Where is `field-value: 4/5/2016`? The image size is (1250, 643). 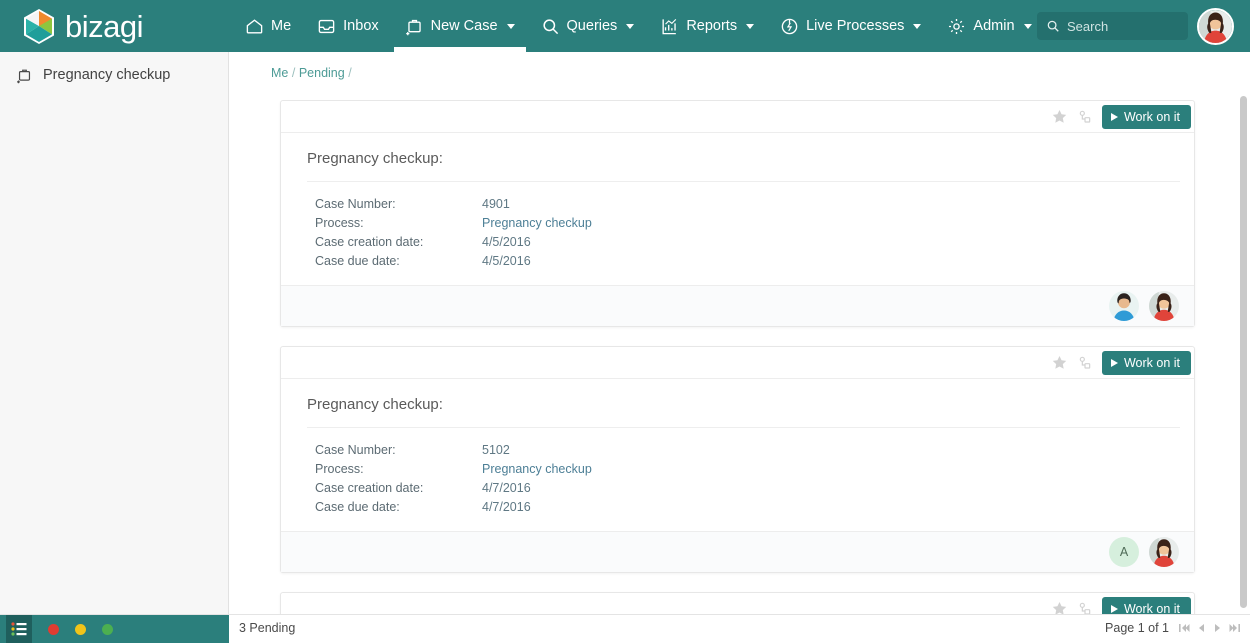 field-value: 4/5/2016 is located at coordinates (506, 261).